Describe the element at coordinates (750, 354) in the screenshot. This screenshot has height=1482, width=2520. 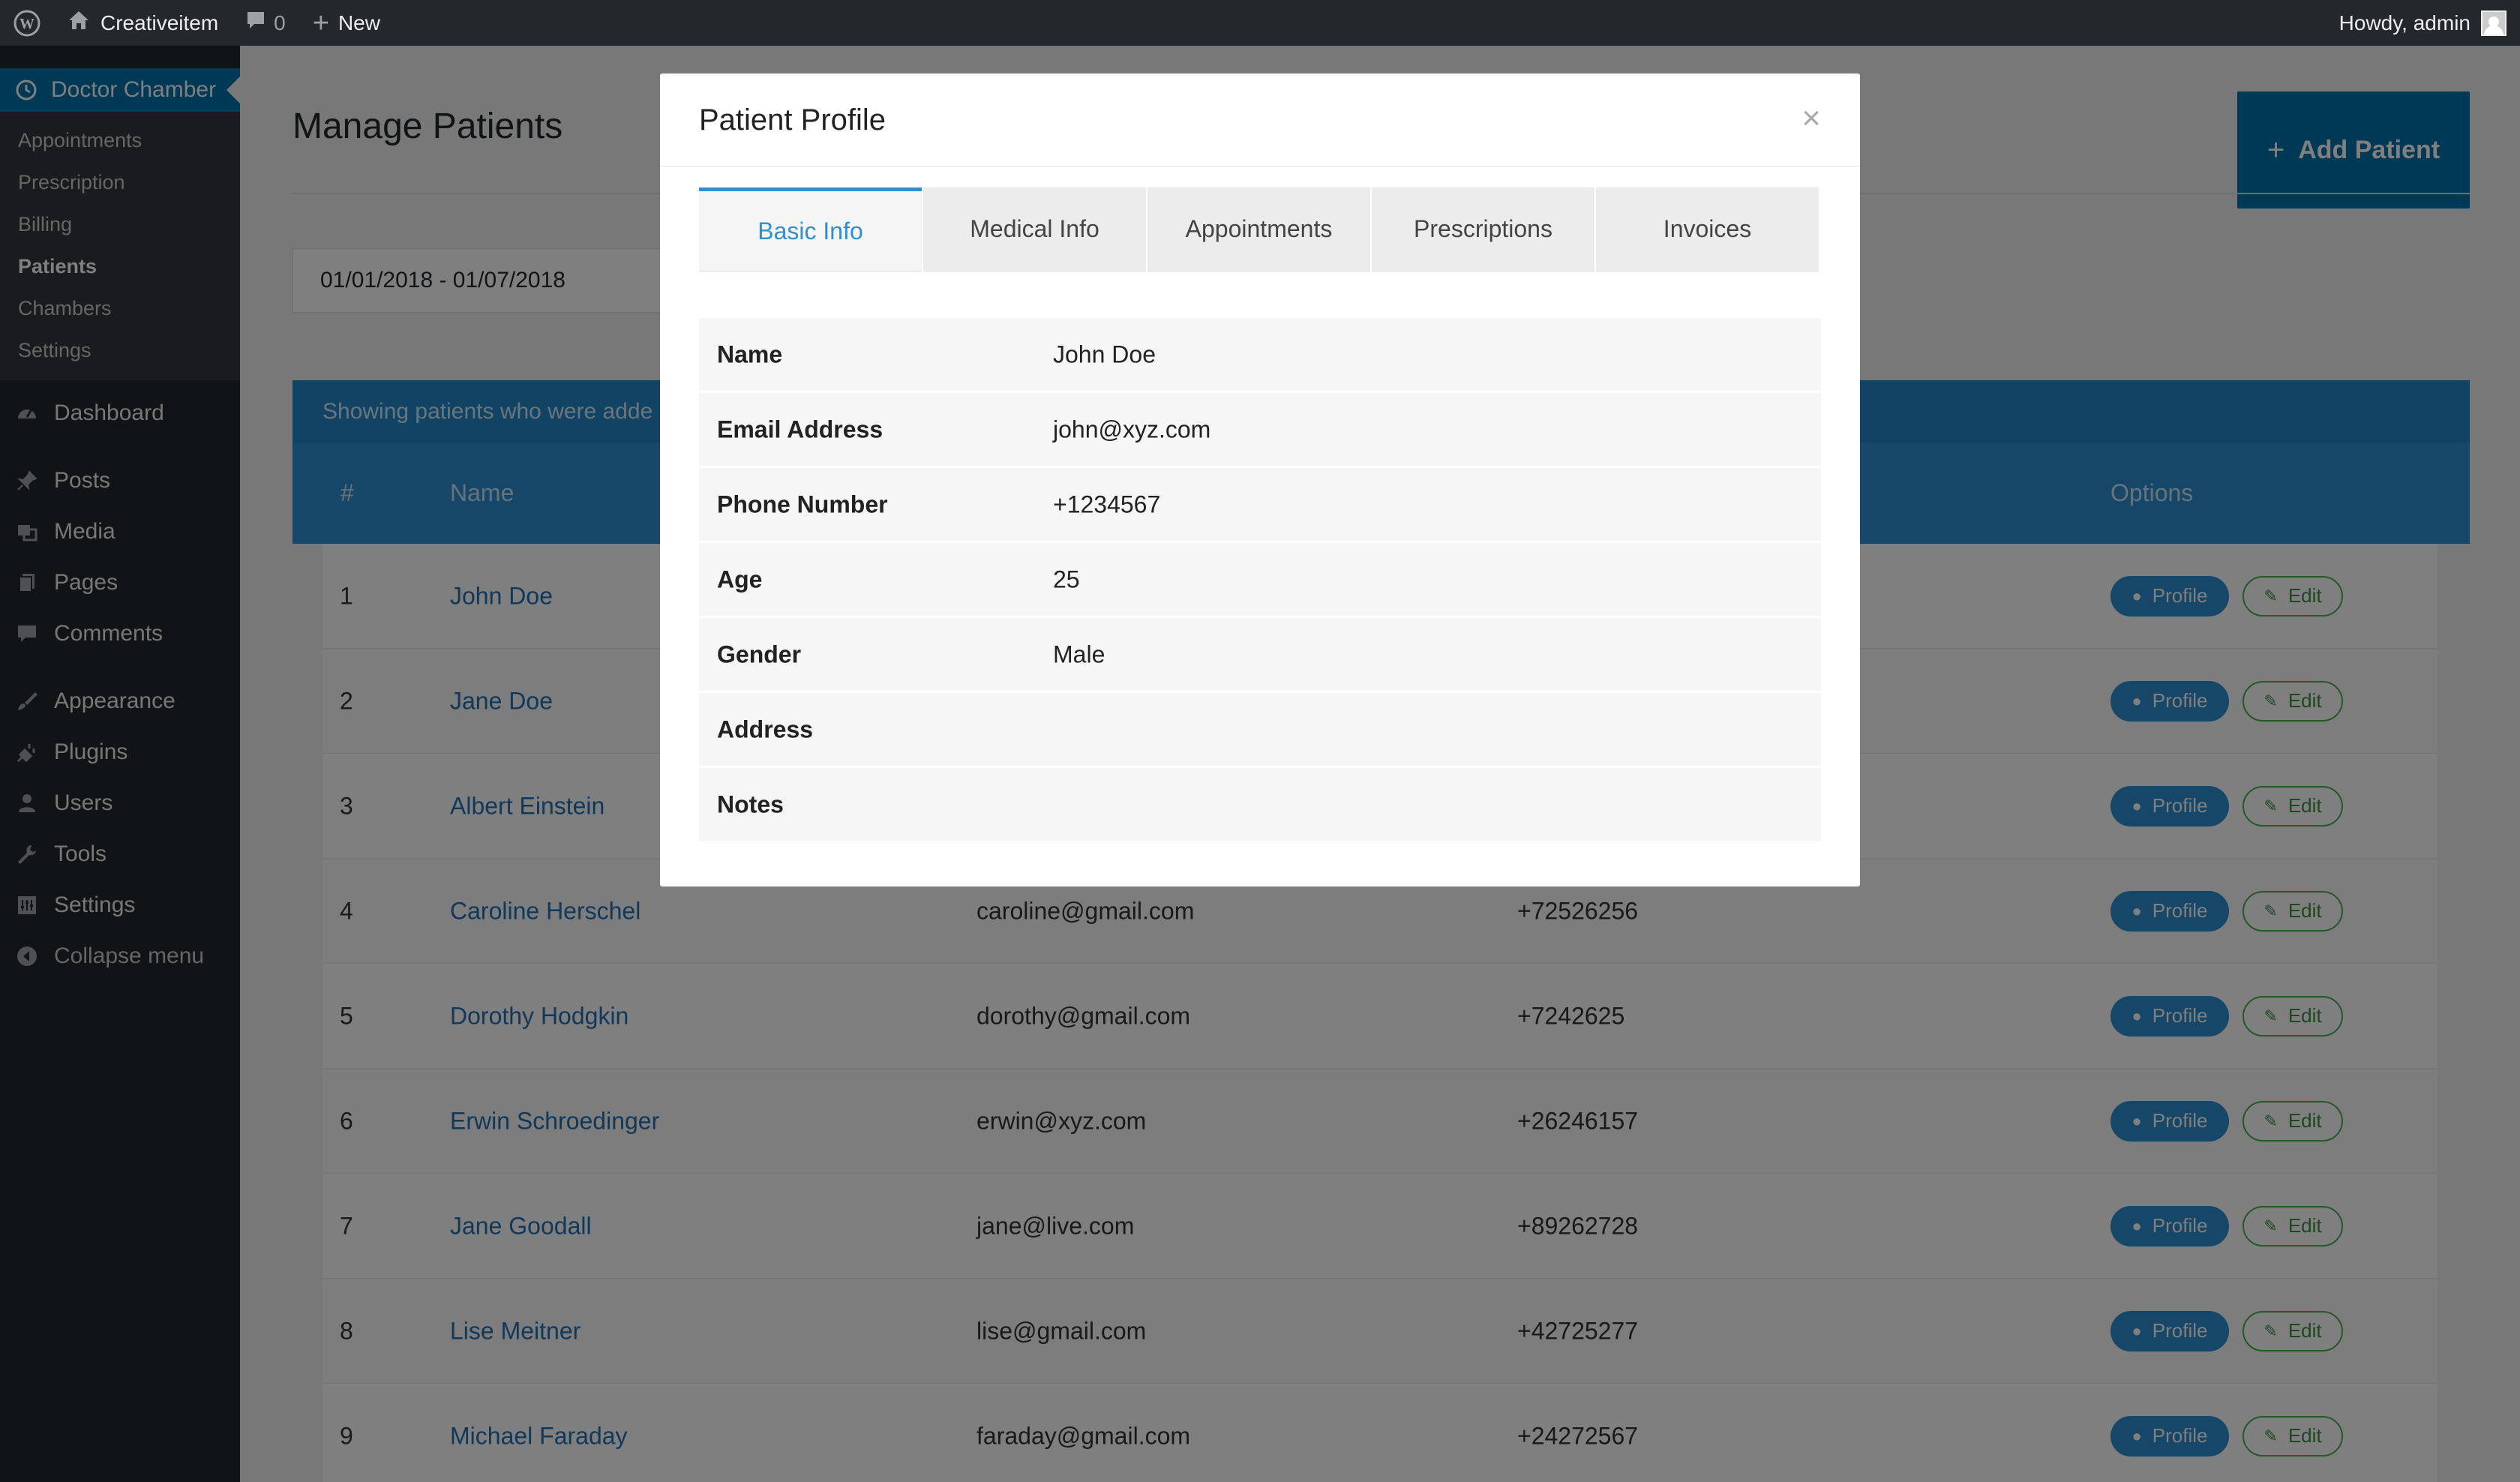
I see `field-label: Name` at that location.